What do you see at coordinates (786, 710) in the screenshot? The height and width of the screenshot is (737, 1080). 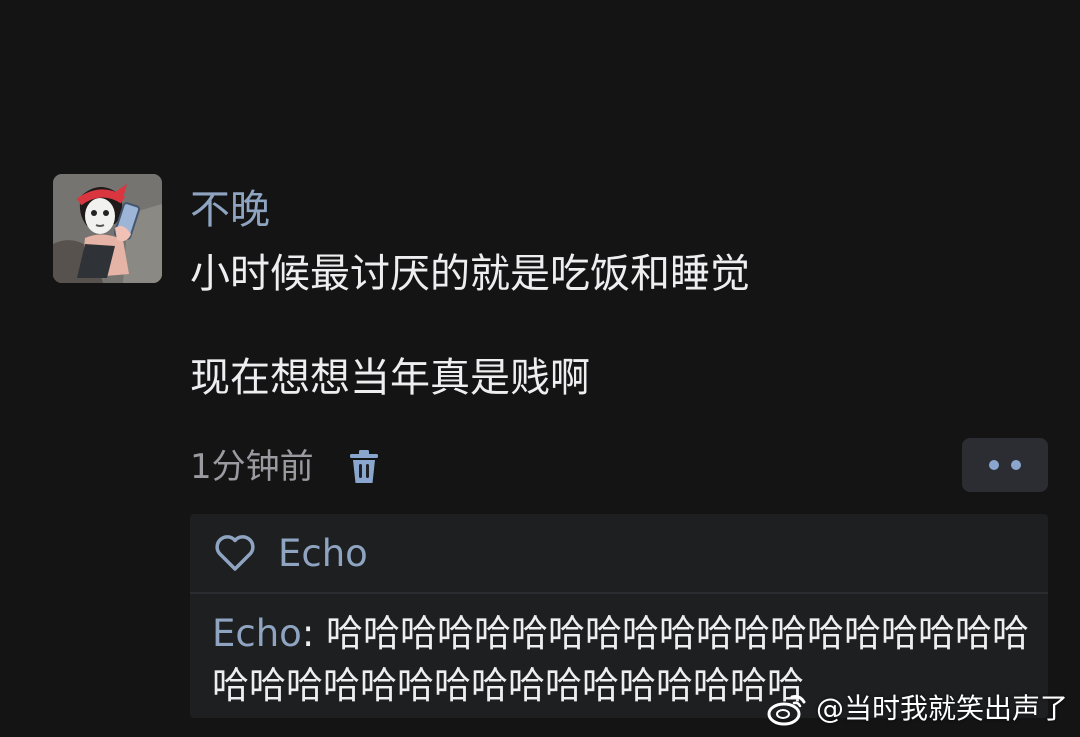 I see `weibo-logo-icon` at bounding box center [786, 710].